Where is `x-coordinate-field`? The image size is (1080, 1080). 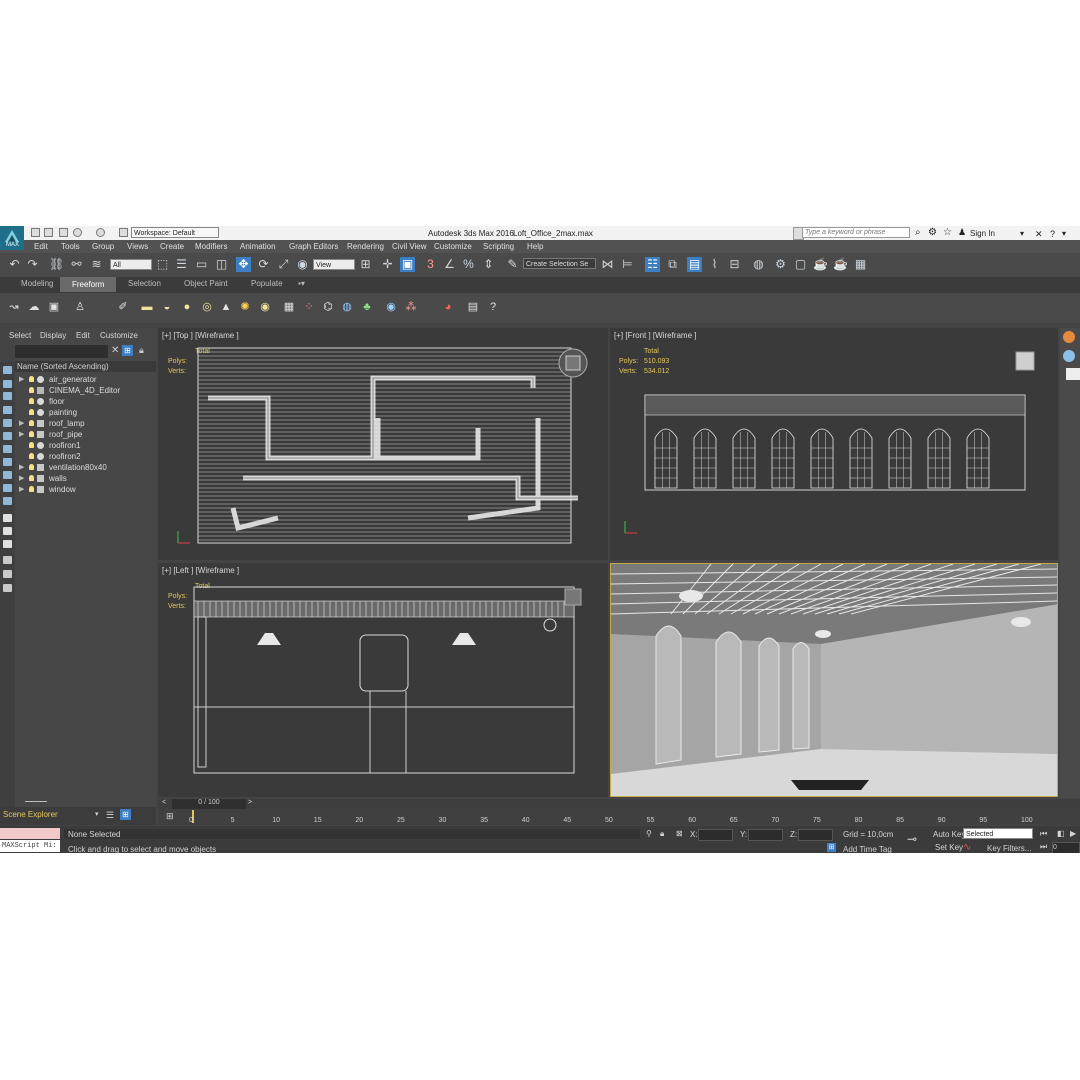
x-coordinate-field is located at coordinates (715, 835).